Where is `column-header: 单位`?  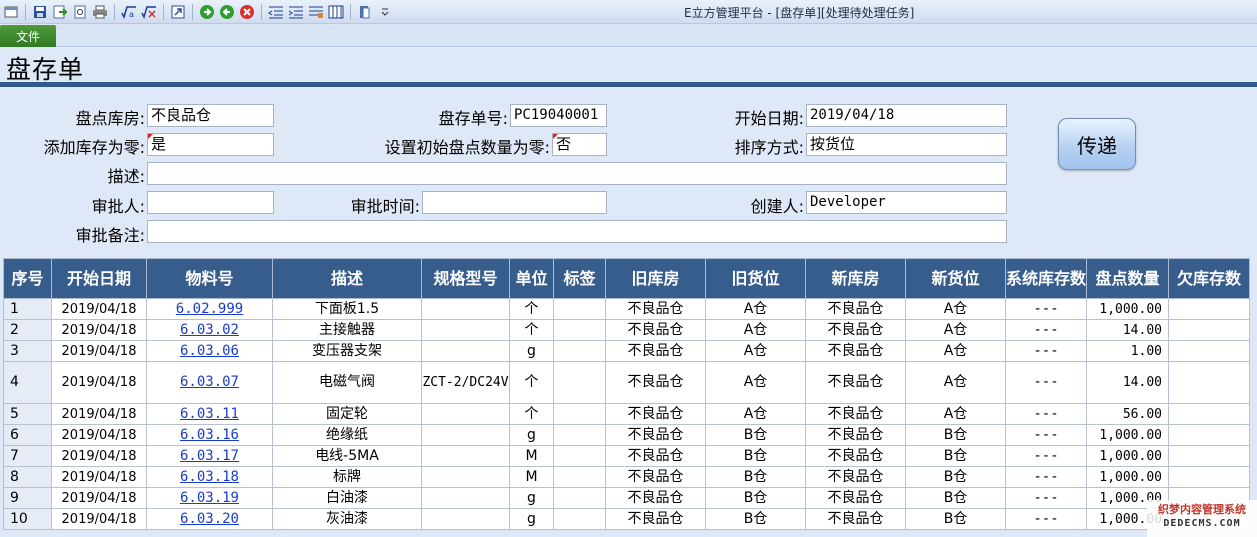
column-header: 单位 is located at coordinates (531, 278).